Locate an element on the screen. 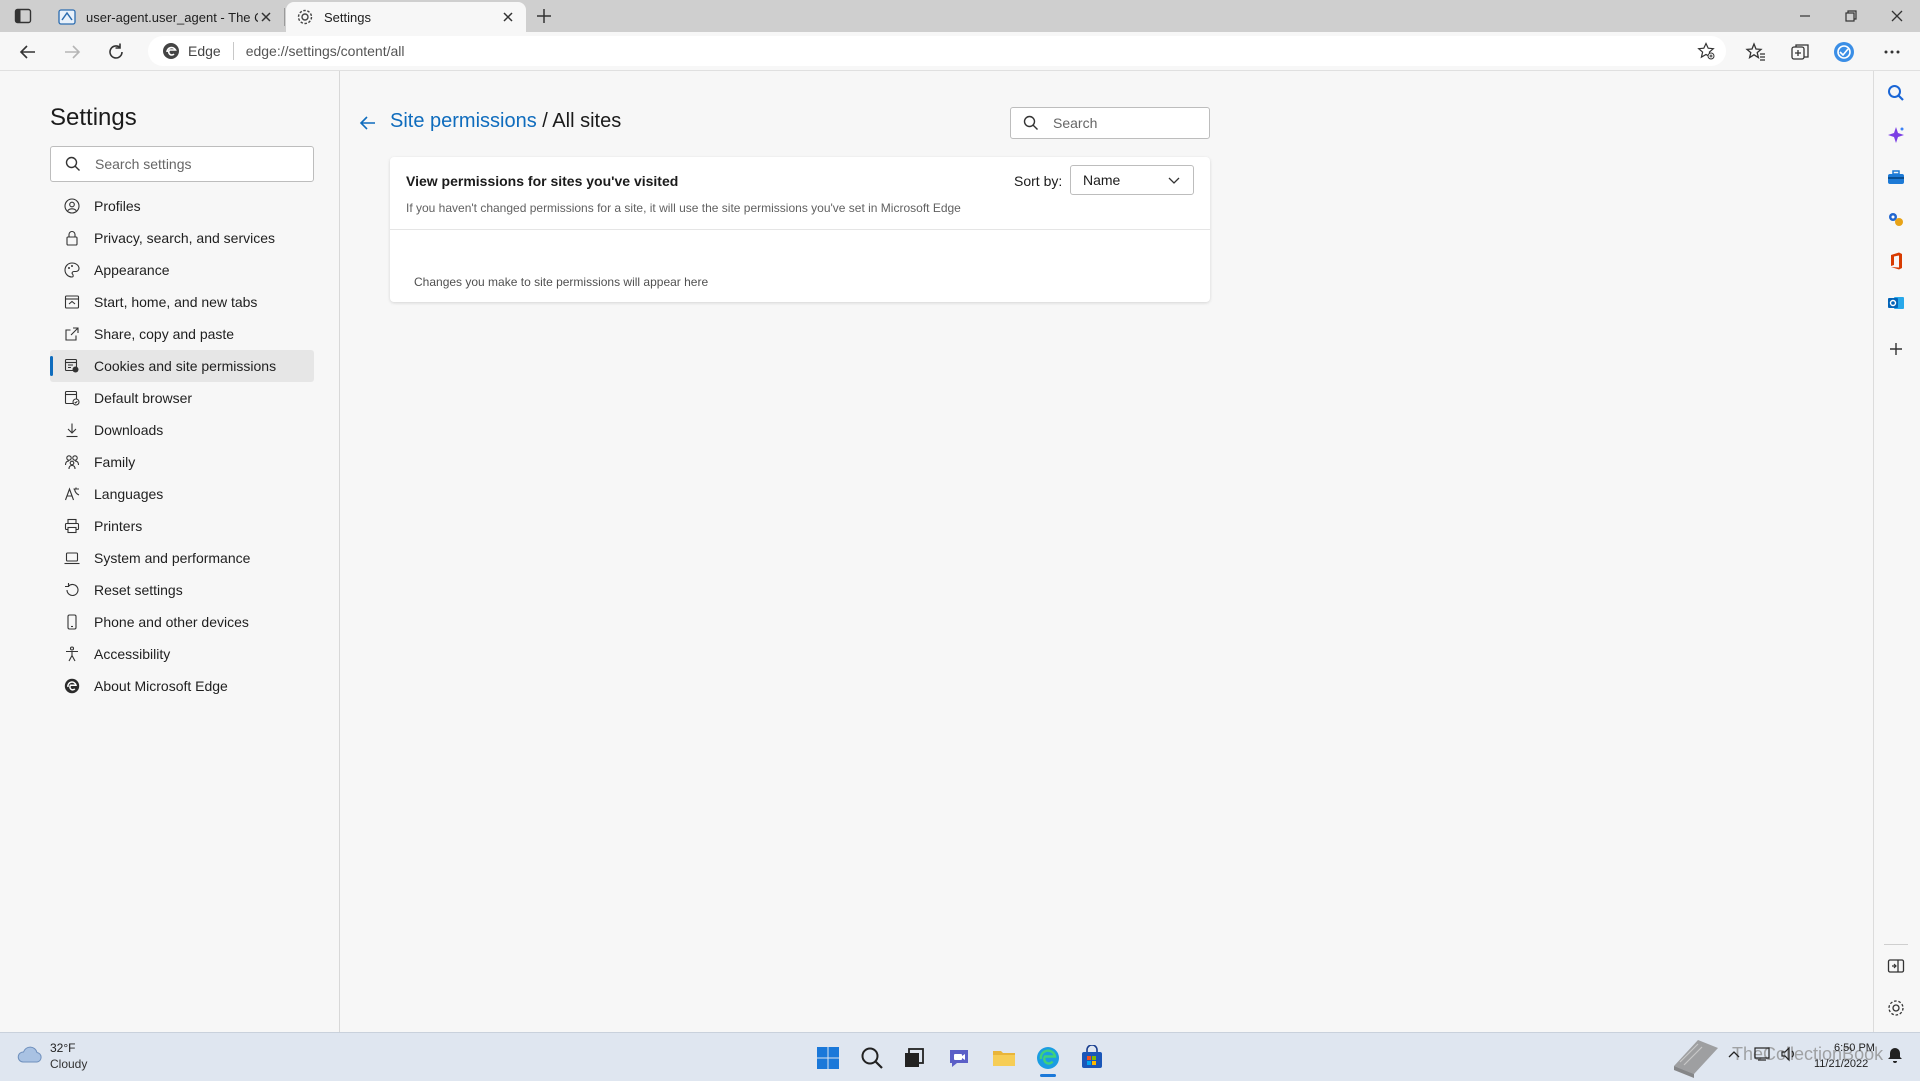  clock-date: 11/21/2022 is located at coordinates (1841, 1064).